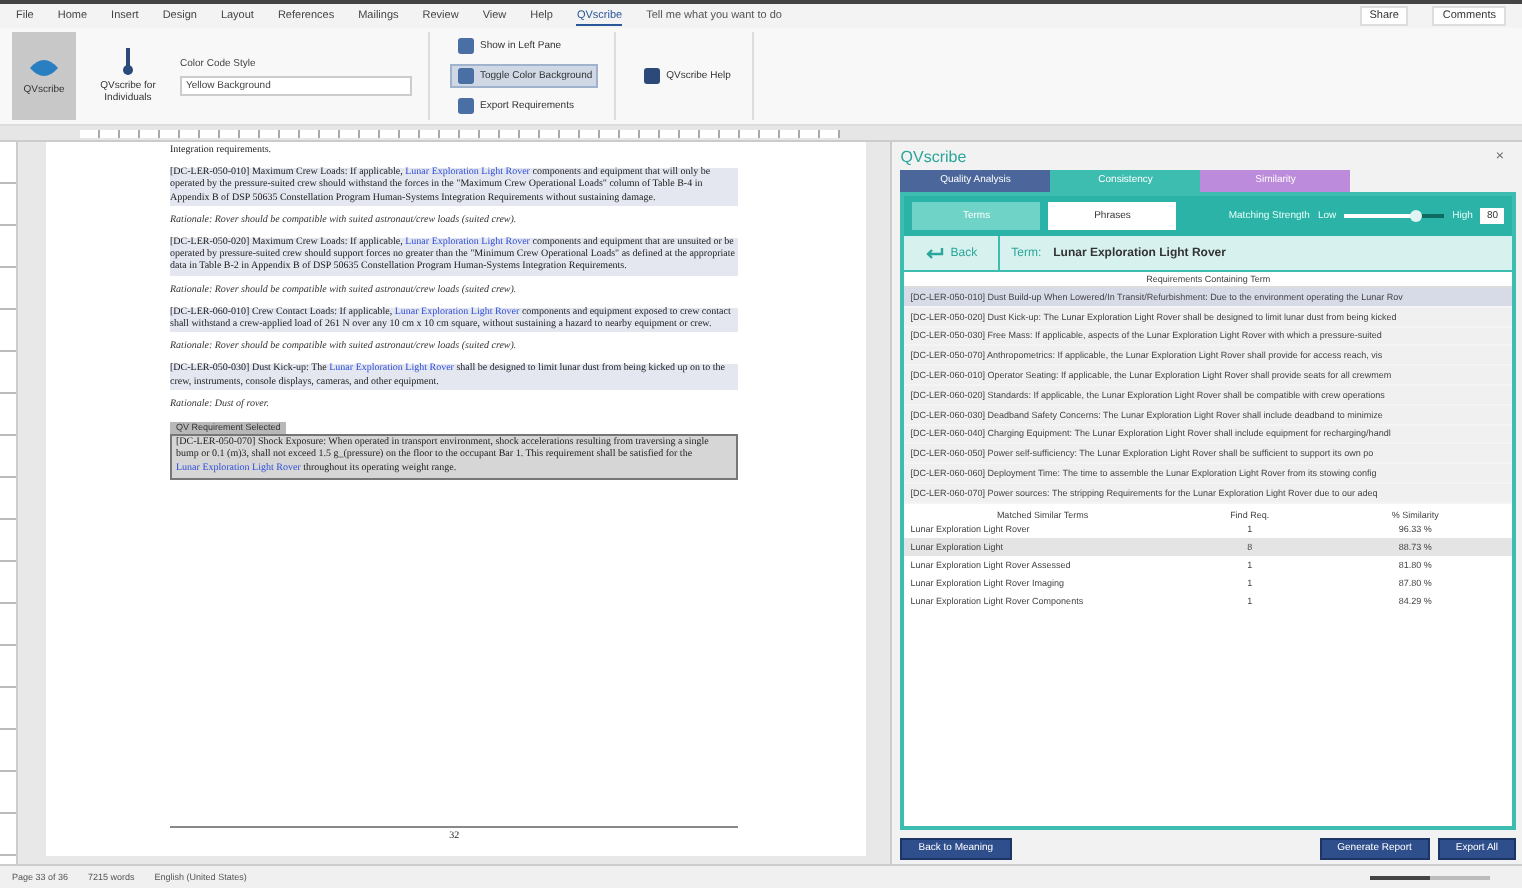  I want to click on eye-logo-icon, so click(44, 68).